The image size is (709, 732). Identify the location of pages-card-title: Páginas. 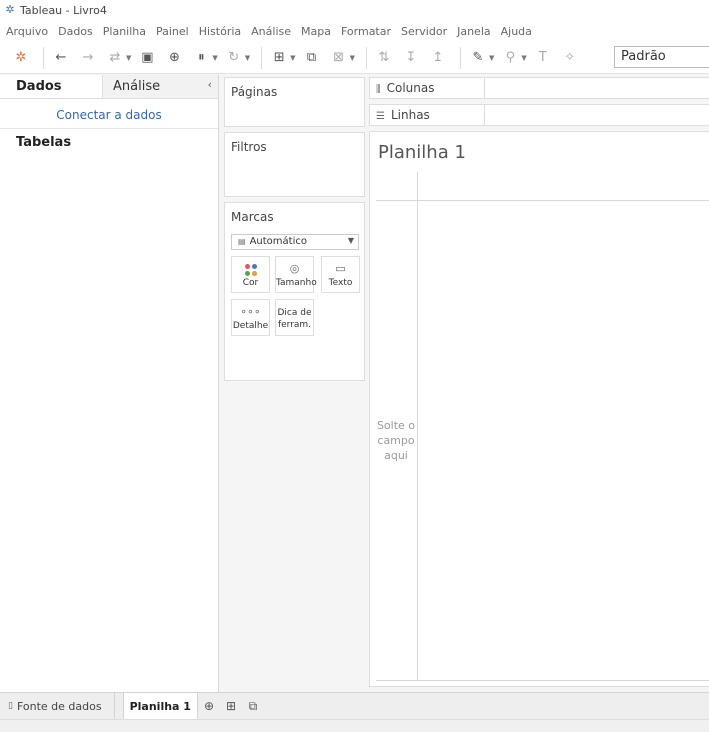
(254, 92).